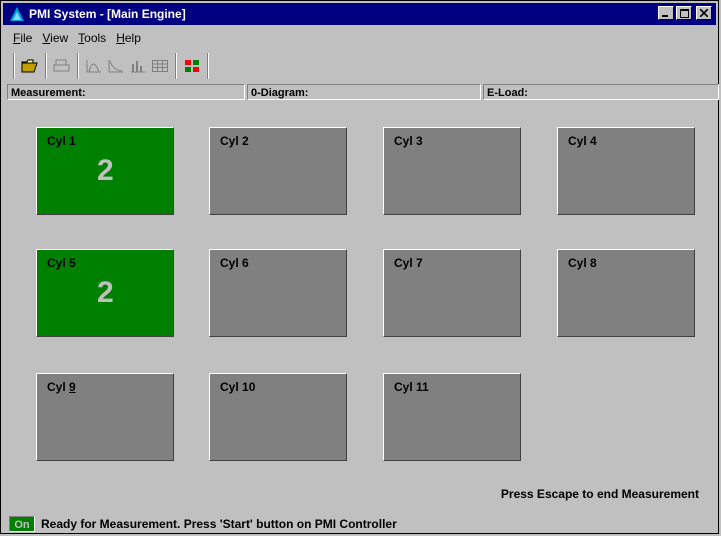  What do you see at coordinates (422, 387) in the screenshot?
I see `cylinder-number: 11` at bounding box center [422, 387].